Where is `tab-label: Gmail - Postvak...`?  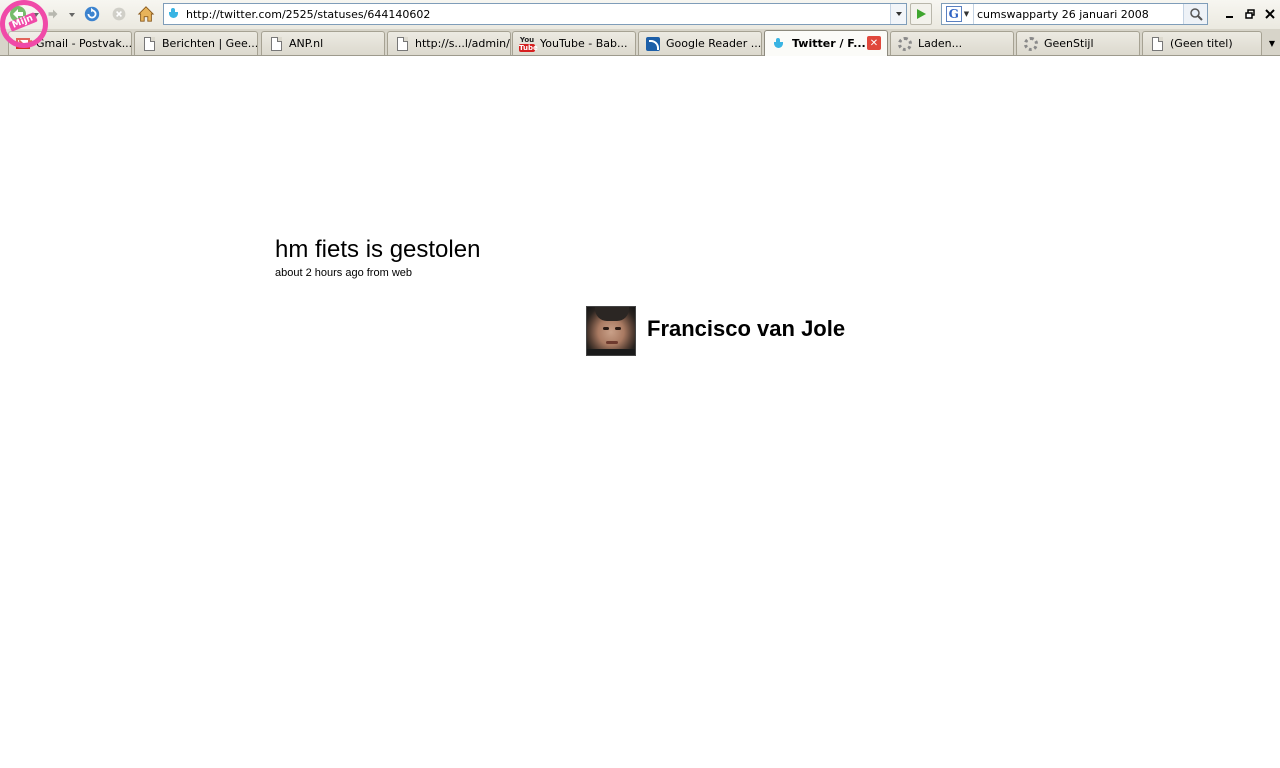
tab-label: Gmail - Postvak... is located at coordinates (83, 43).